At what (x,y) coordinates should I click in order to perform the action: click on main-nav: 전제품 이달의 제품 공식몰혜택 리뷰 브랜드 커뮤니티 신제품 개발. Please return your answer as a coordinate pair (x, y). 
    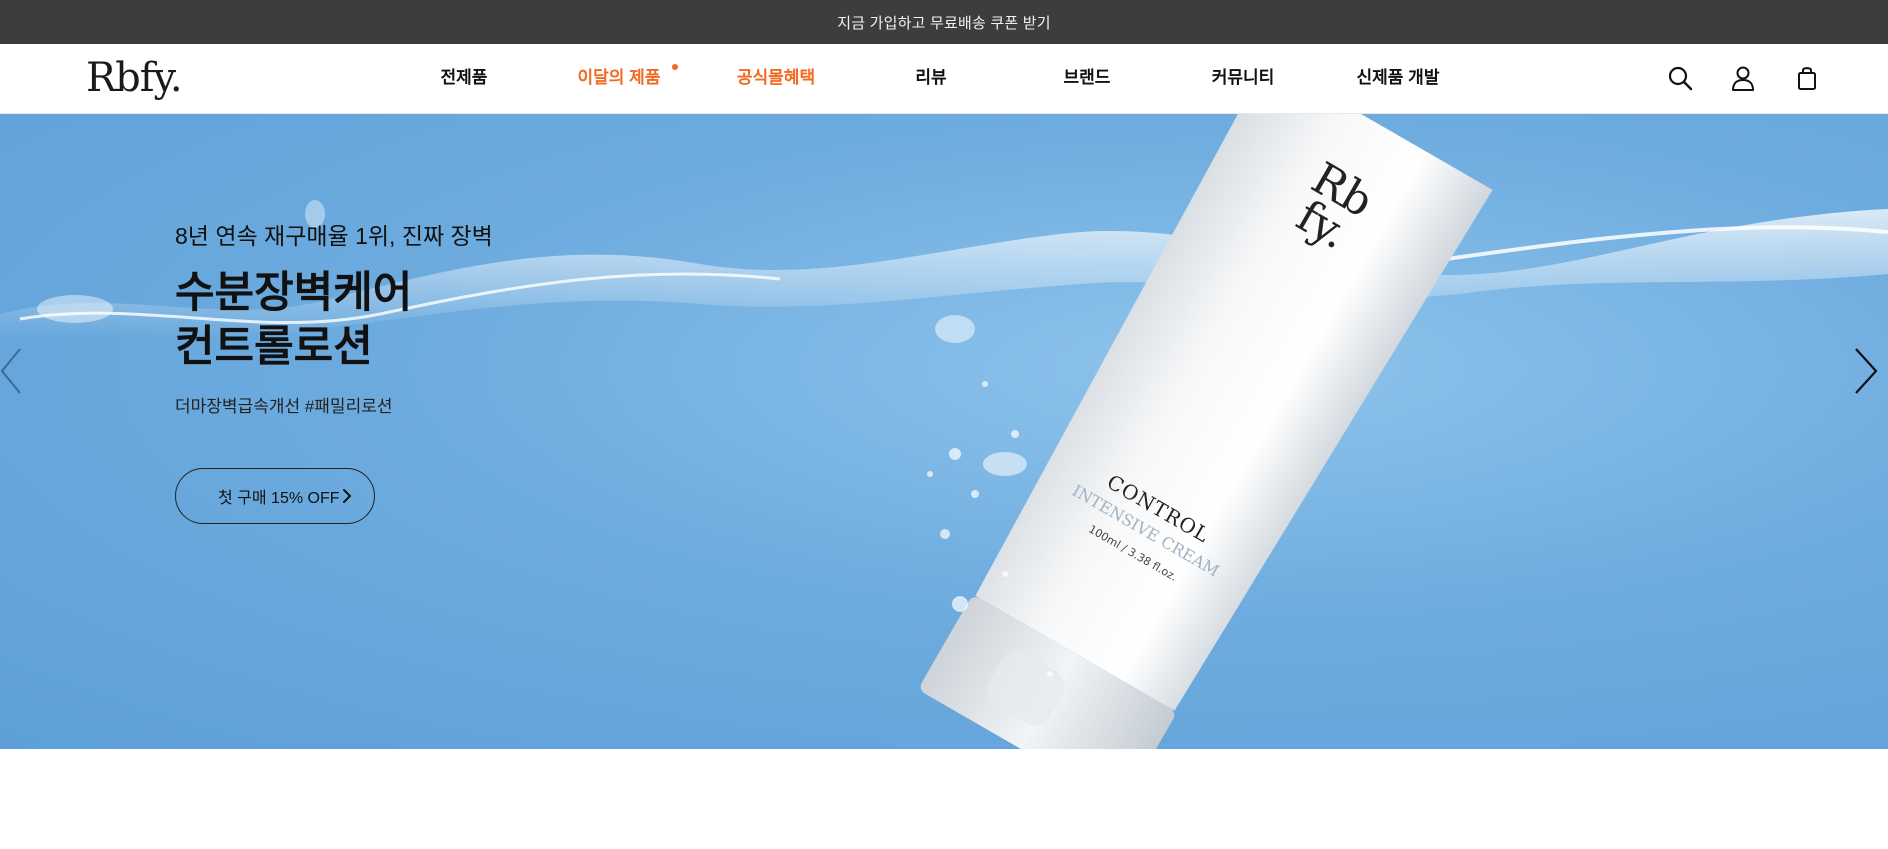
    Looking at the image, I should click on (944, 79).